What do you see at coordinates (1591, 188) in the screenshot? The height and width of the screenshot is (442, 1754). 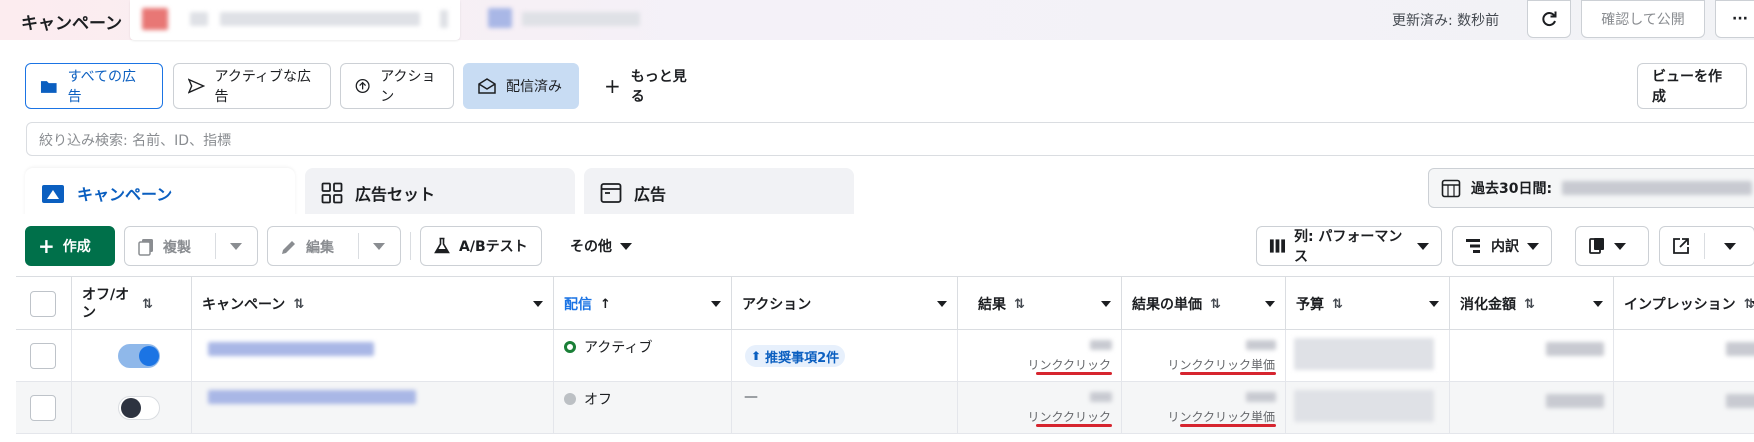 I see `date-range-picker: 過去30日間:` at bounding box center [1591, 188].